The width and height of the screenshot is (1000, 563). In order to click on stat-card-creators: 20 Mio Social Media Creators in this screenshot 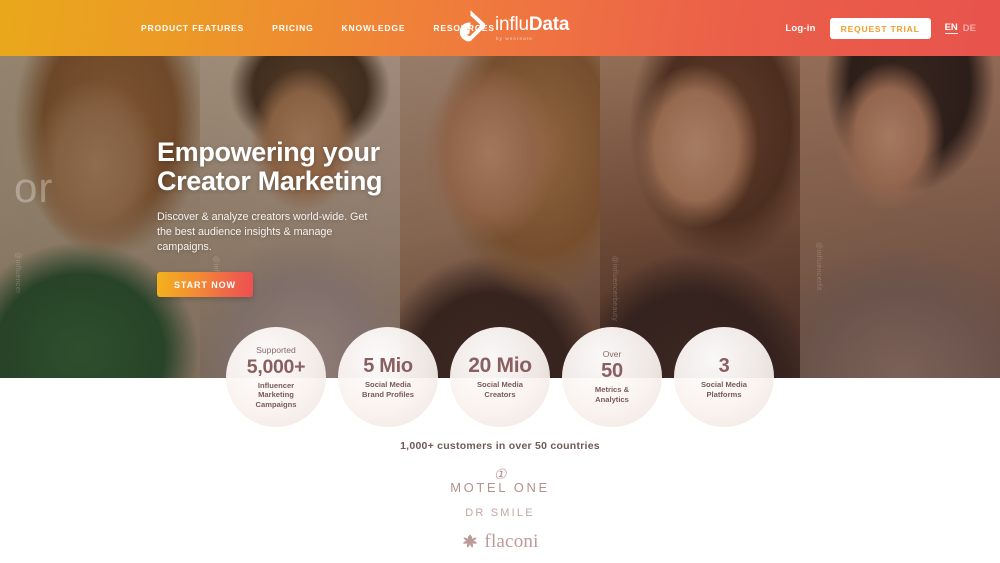, I will do `click(500, 377)`.